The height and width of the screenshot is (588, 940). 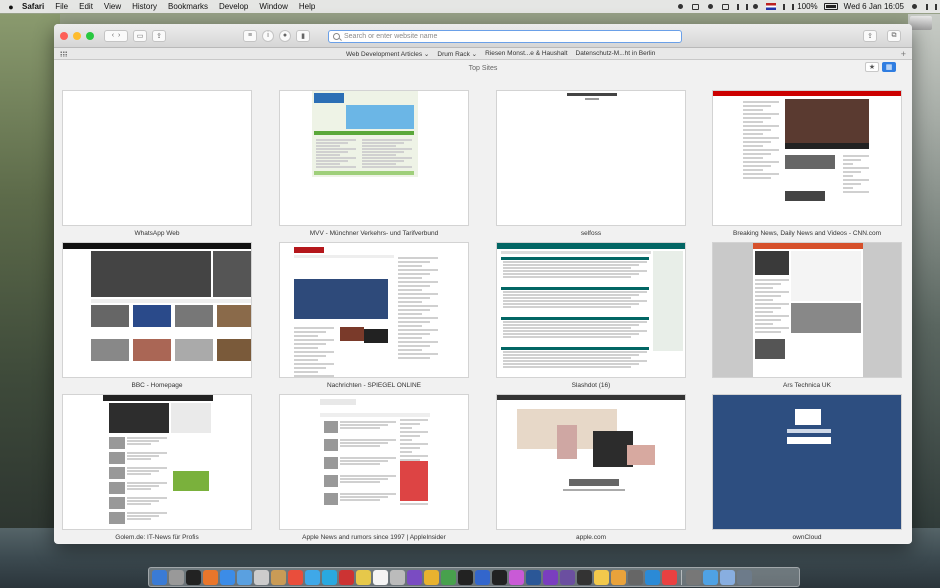 I want to click on trash-button: ▮, so click(x=303, y=35).